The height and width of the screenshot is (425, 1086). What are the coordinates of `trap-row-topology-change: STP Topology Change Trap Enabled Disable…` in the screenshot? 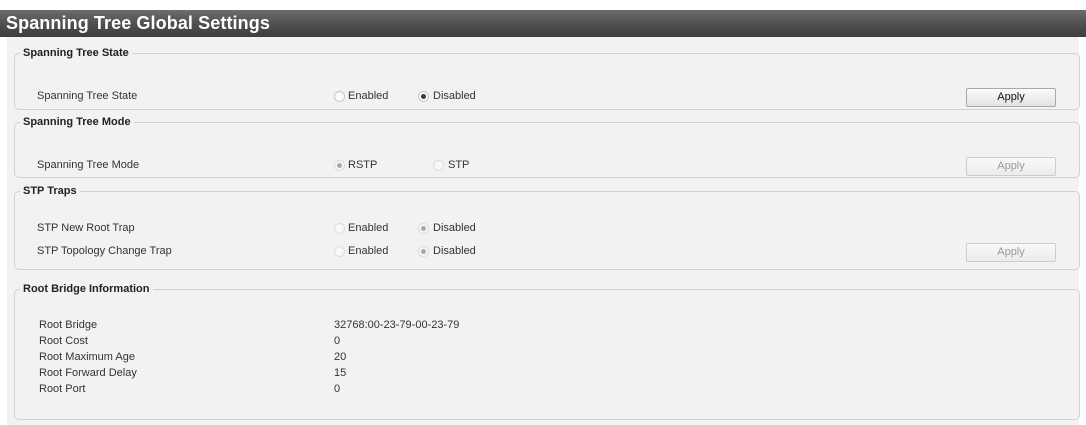 It's located at (547, 252).